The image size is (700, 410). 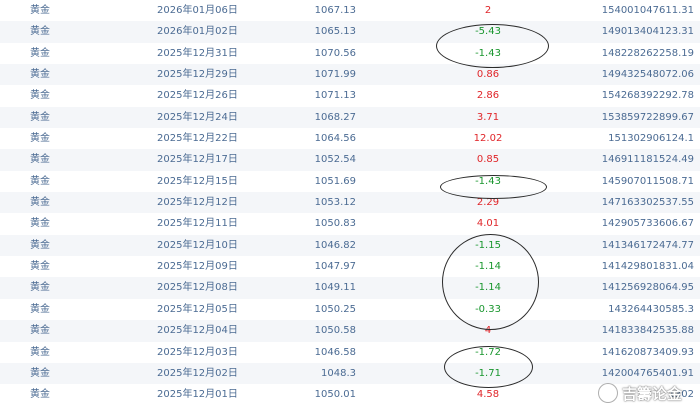 What do you see at coordinates (651, 309) in the screenshot?
I see `volume-cell: 143264430585.3` at bounding box center [651, 309].